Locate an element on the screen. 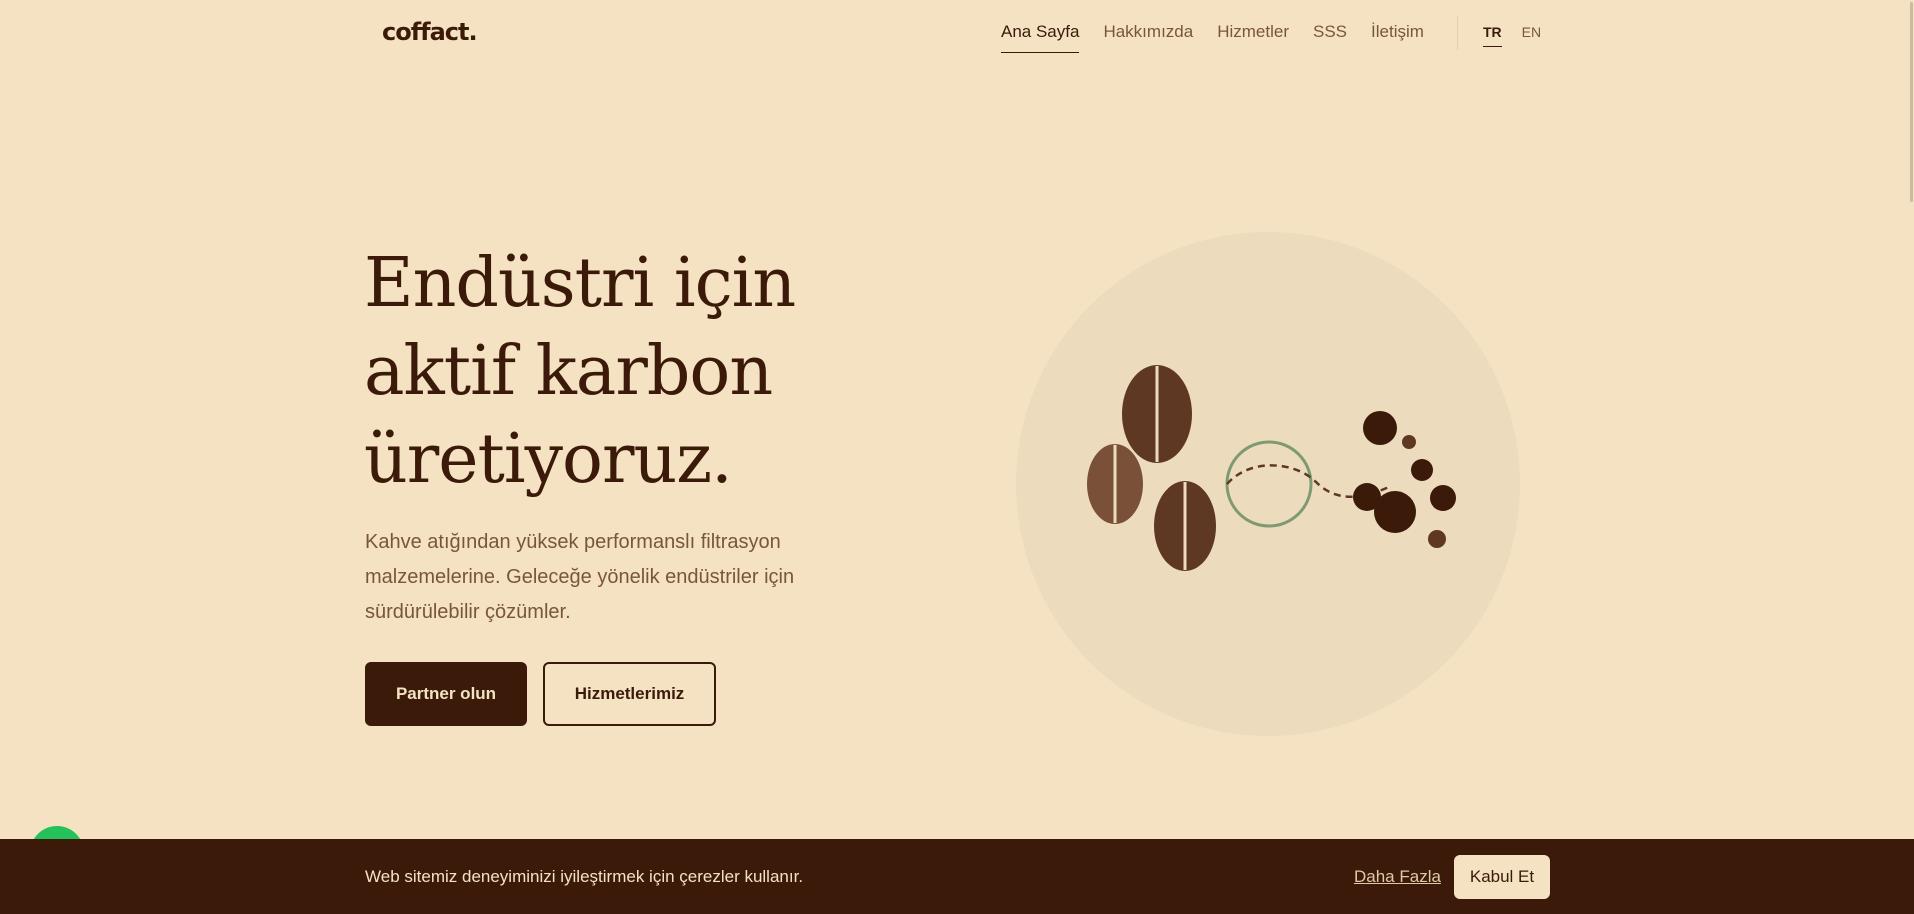 The height and width of the screenshot is (914, 1914). services-button: Hizmetlerimiz is located at coordinates (629, 694).